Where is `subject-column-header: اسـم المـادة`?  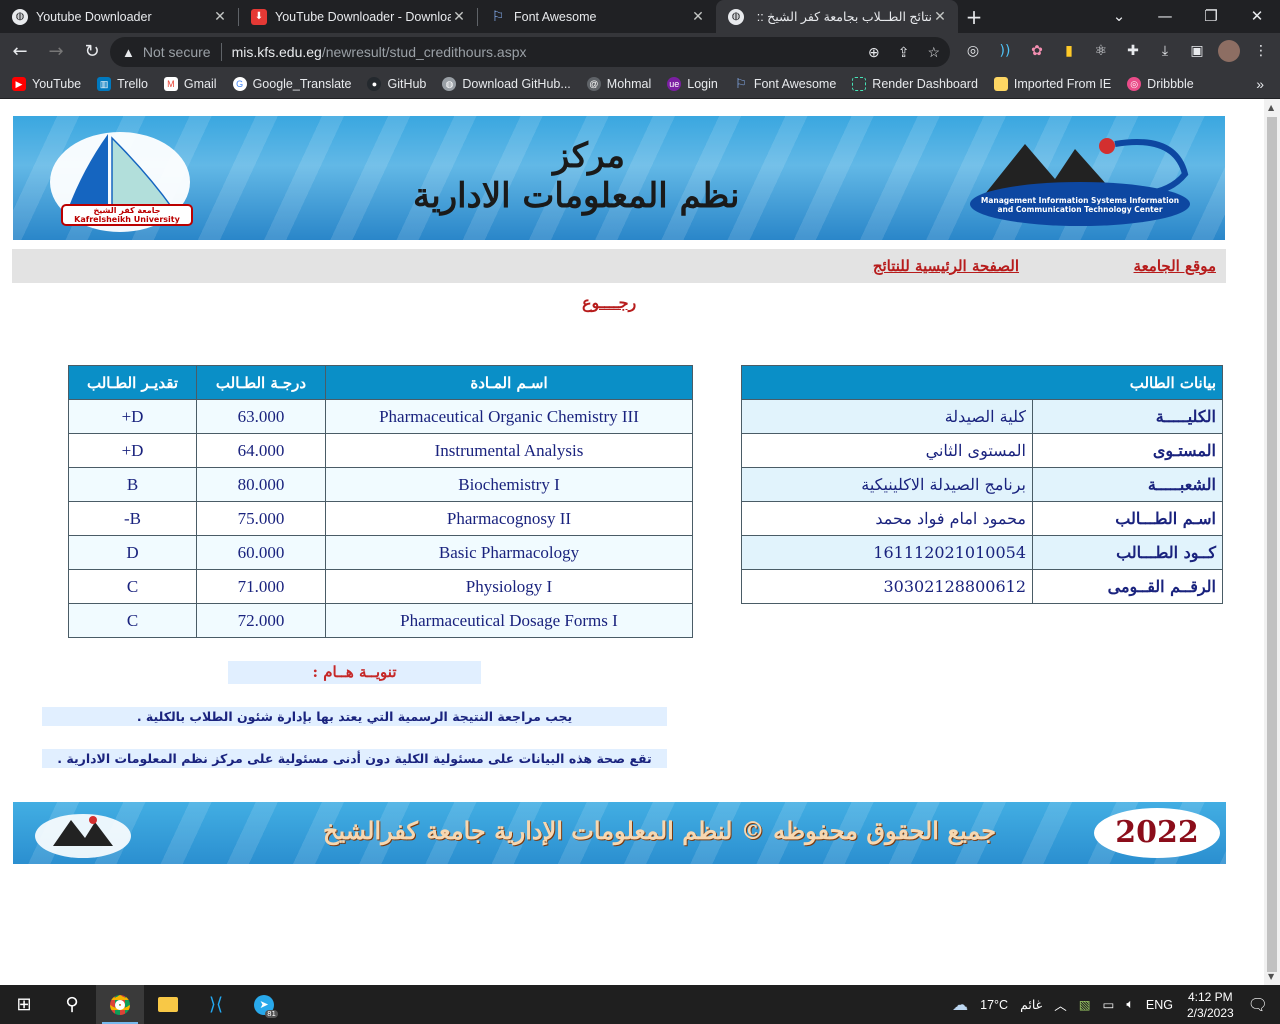
subject-column-header: اسـم المـادة is located at coordinates (509, 382).